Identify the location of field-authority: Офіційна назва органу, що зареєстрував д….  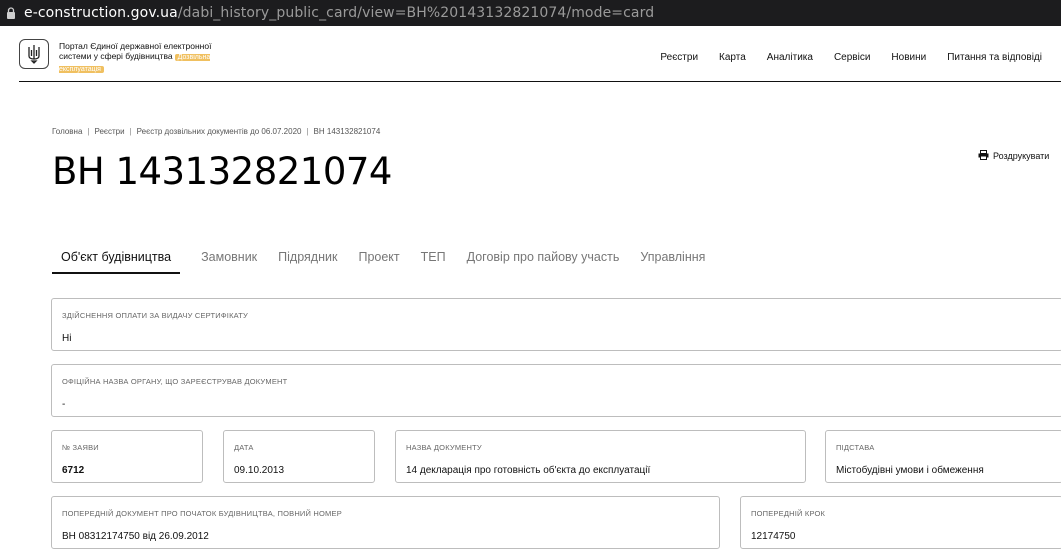
(556, 390).